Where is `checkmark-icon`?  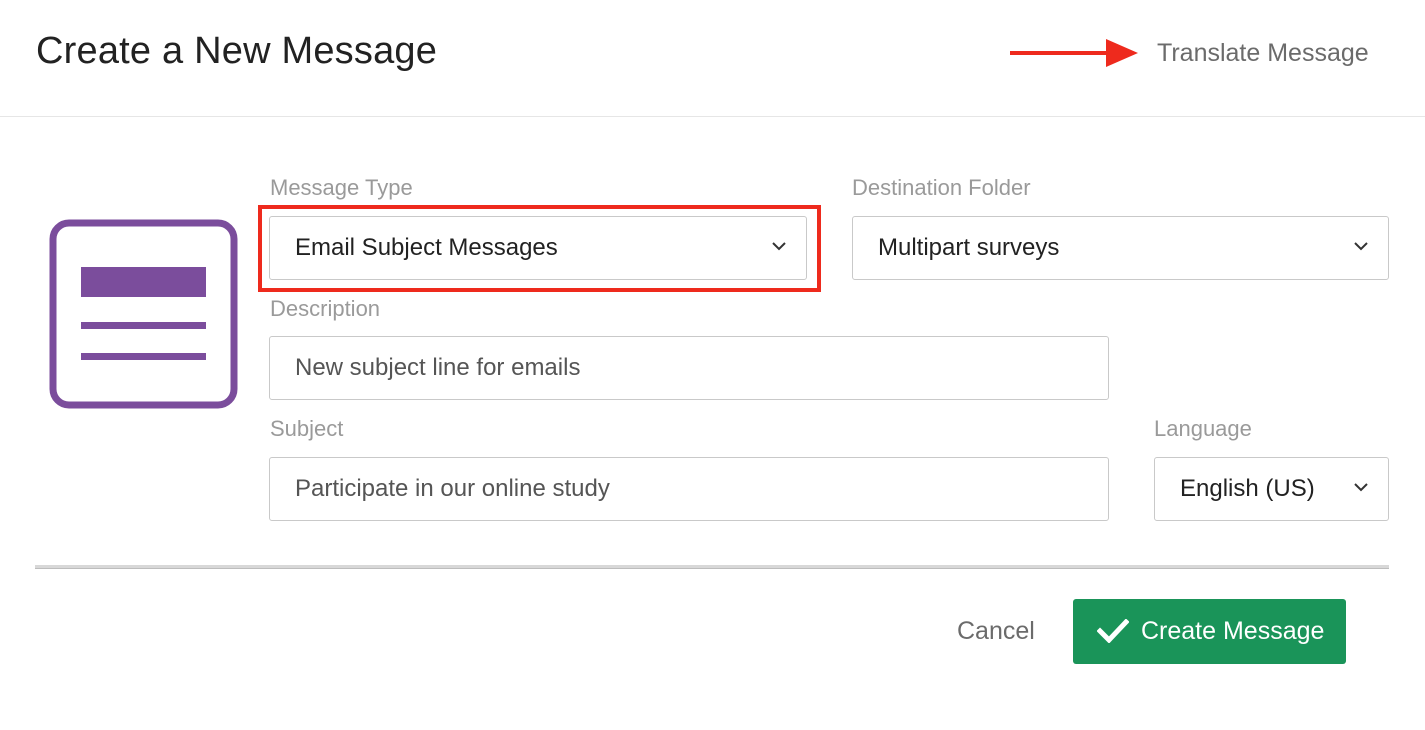
checkmark-icon is located at coordinates (1113, 631).